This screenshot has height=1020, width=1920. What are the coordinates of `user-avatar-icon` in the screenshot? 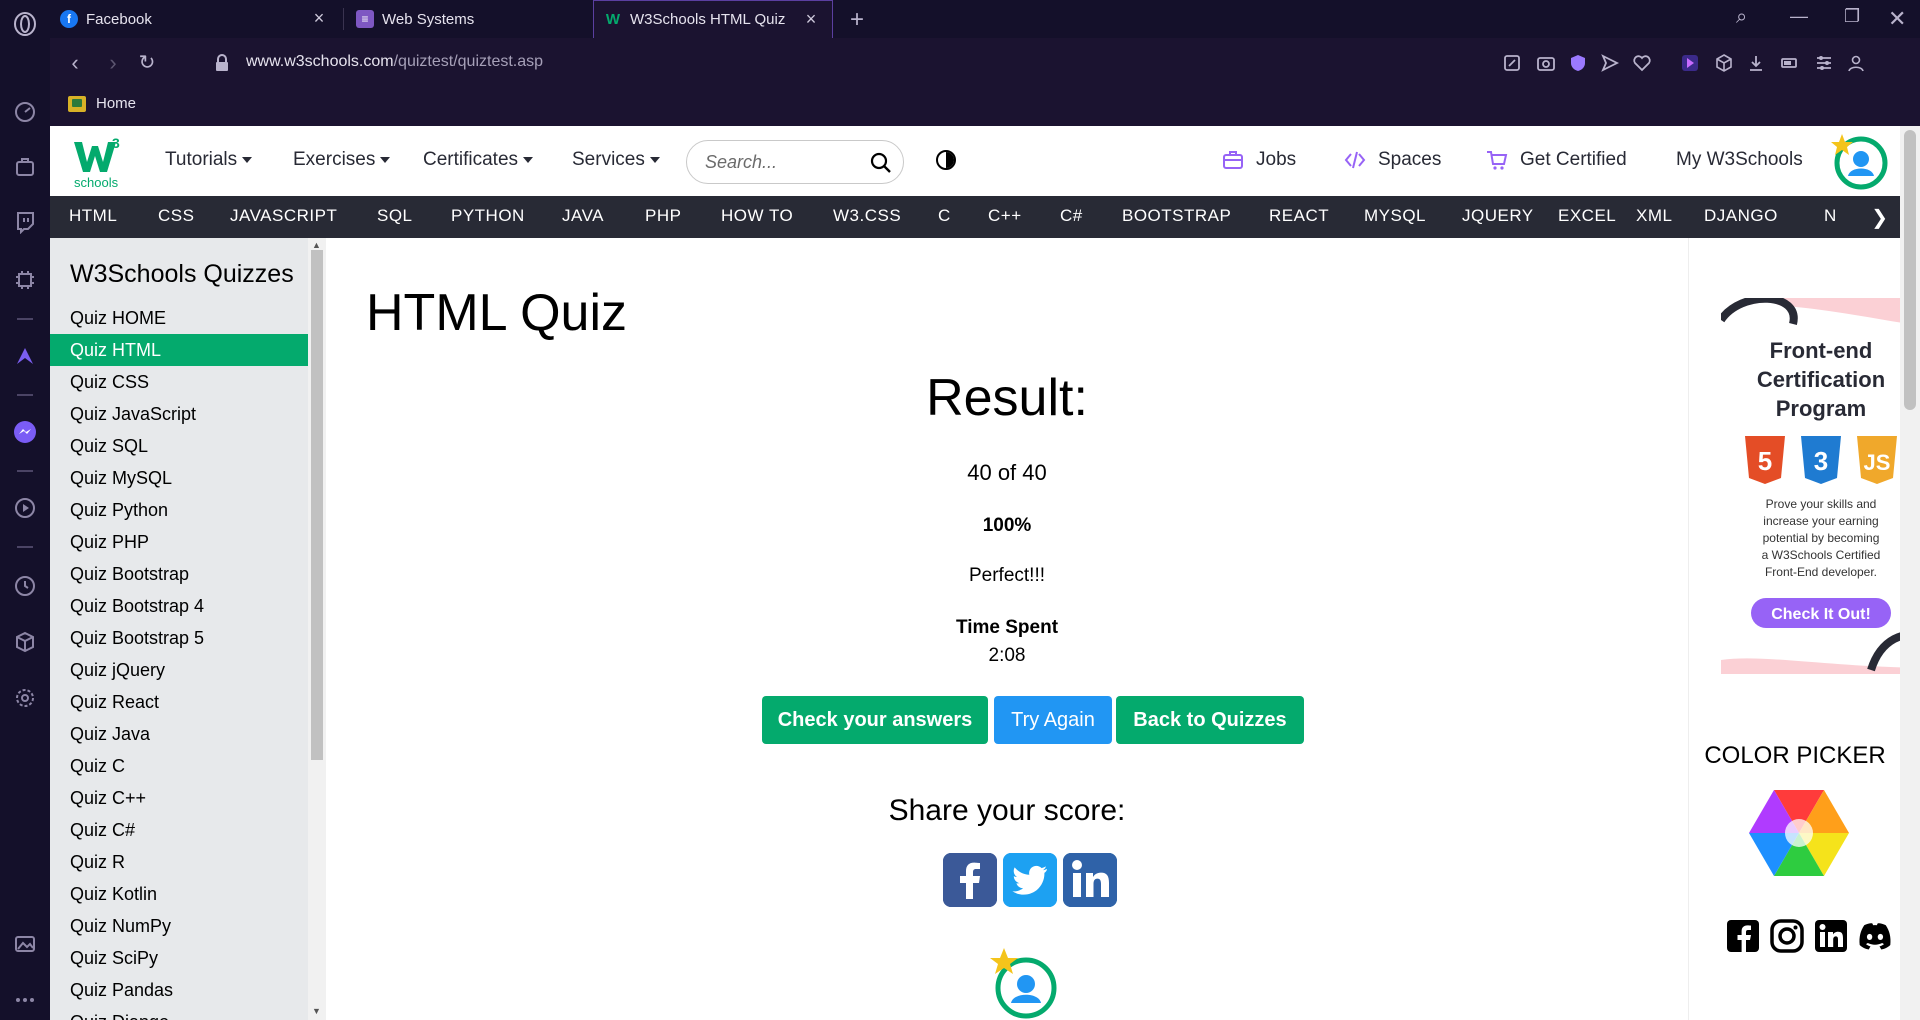 It's located at (1859, 161).